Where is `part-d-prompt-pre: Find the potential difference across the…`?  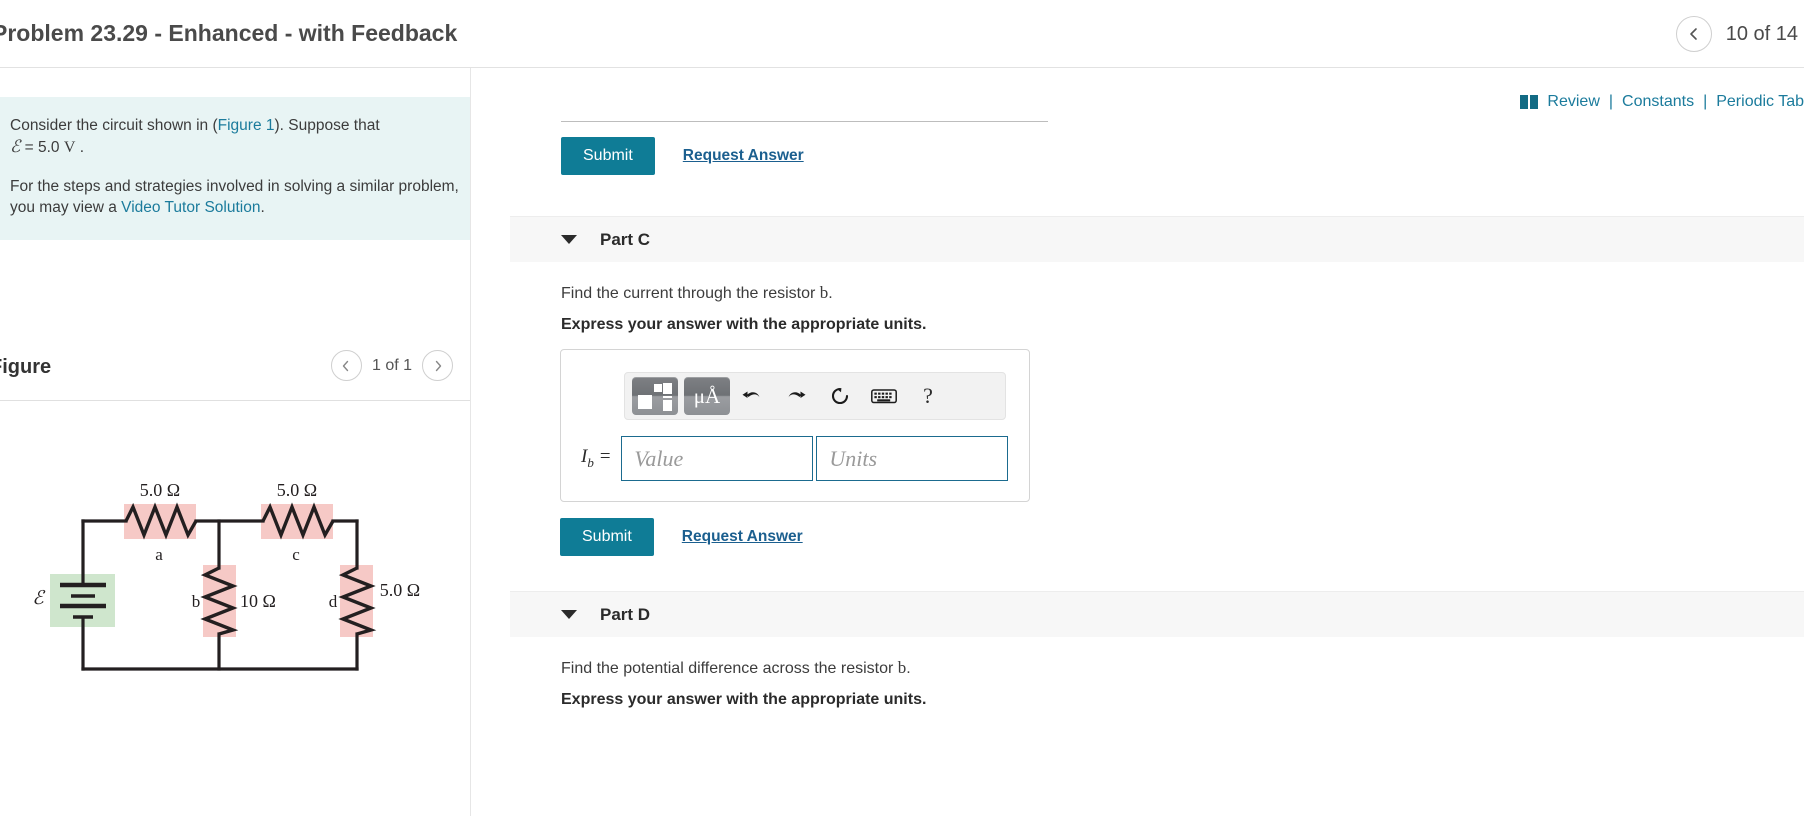 part-d-prompt-pre: Find the potential difference across the… is located at coordinates (729, 668).